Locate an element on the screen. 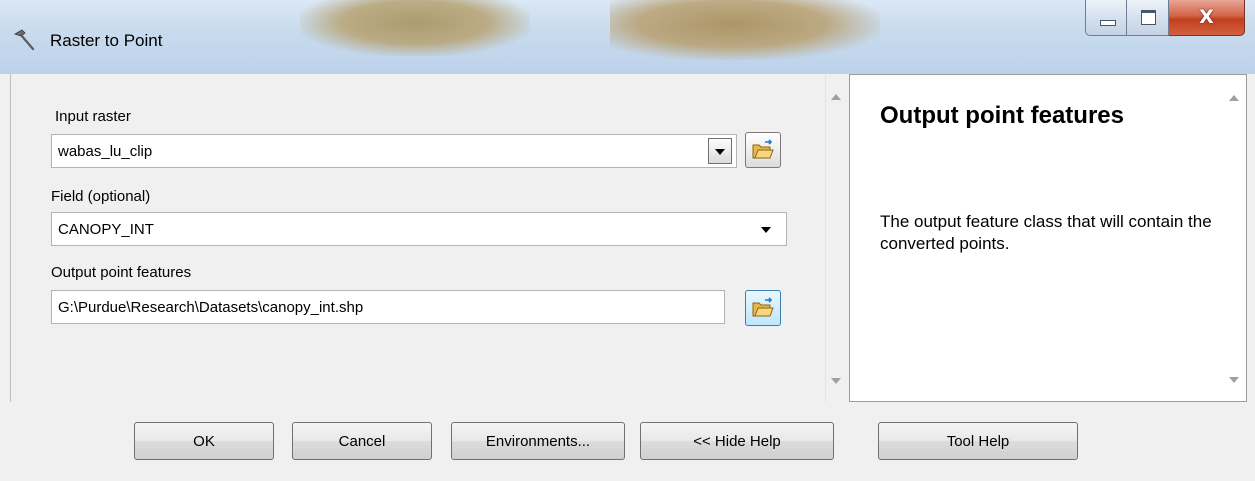  close-icon: X is located at coordinates (1206, 17).